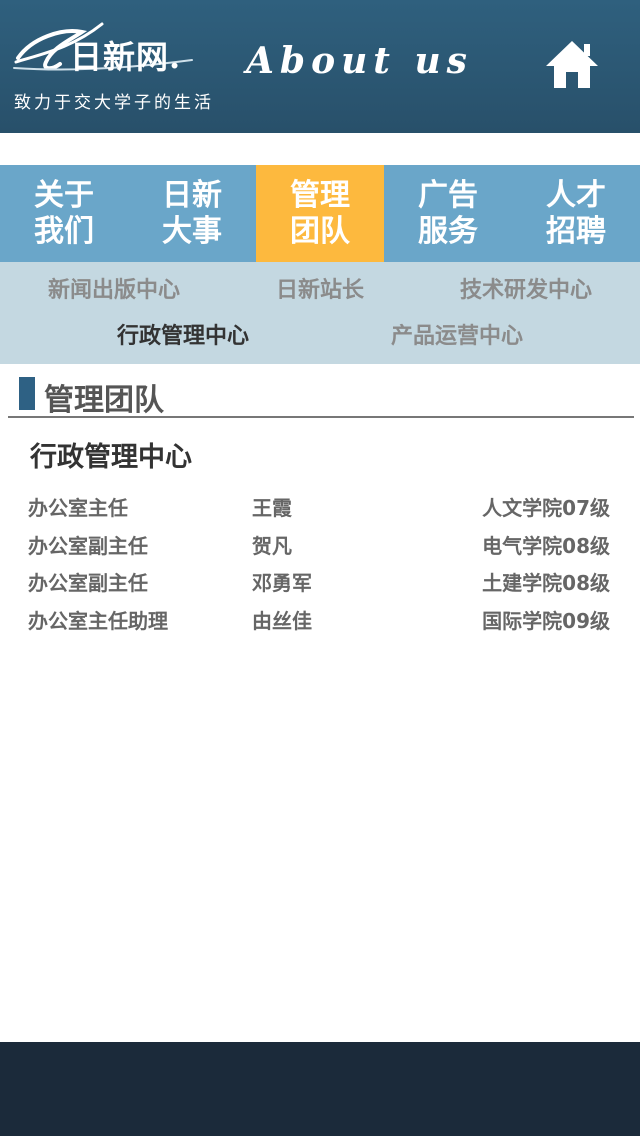 This screenshot has width=640, height=1136. I want to click on tab-management-team: 管理团队, so click(320, 213).